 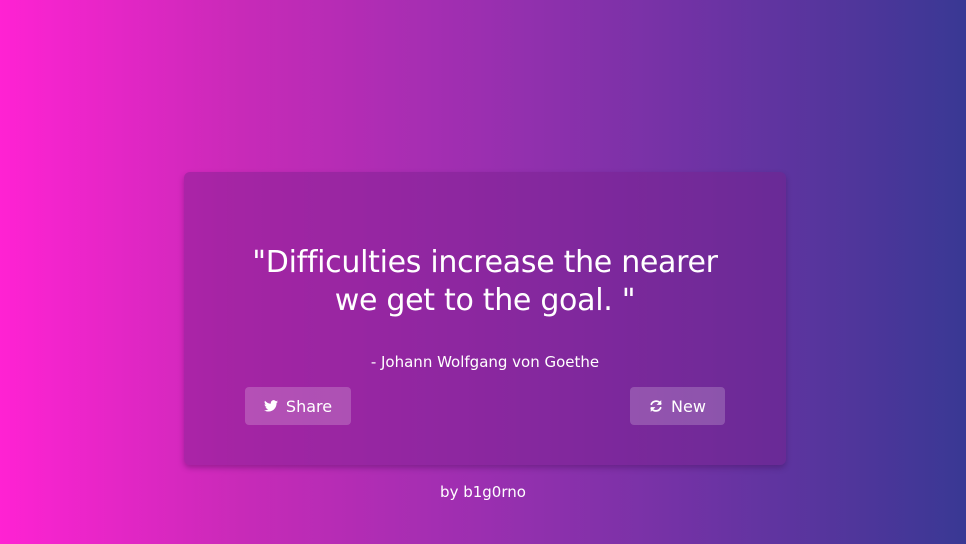 What do you see at coordinates (485, 262) in the screenshot?
I see `quote-line-1: "Difficulties increase the nearer` at bounding box center [485, 262].